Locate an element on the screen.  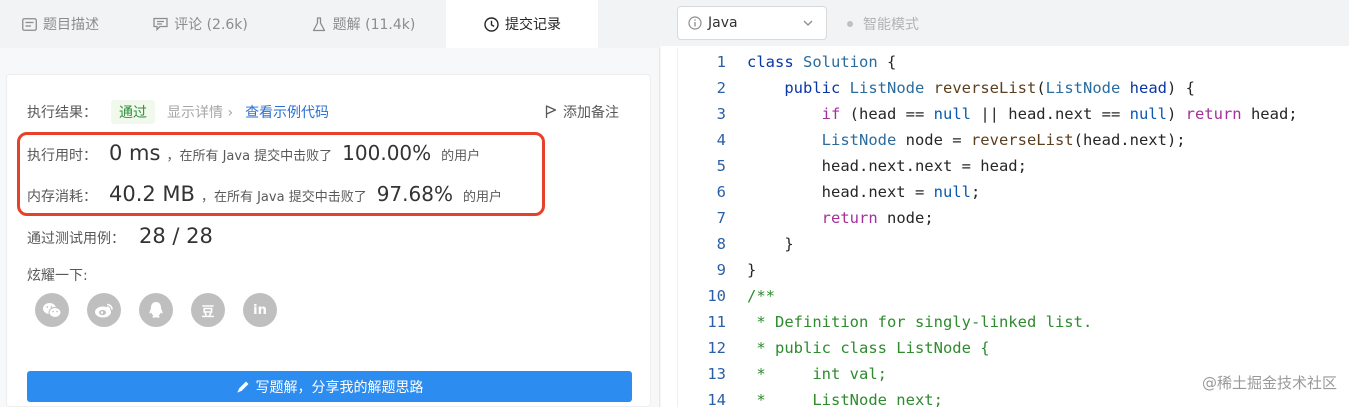
line-number: 1 is located at coordinates (721, 62).